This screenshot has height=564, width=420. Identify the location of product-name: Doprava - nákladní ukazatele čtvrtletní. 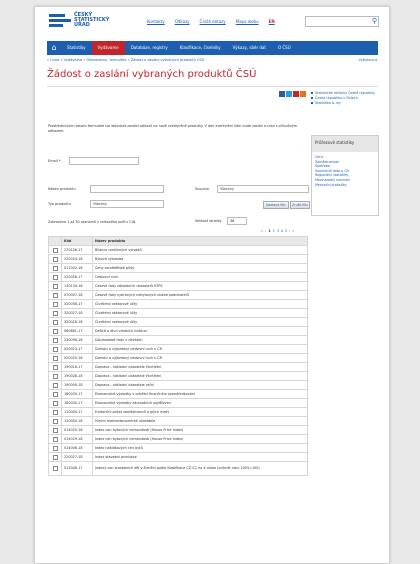
(200, 367).